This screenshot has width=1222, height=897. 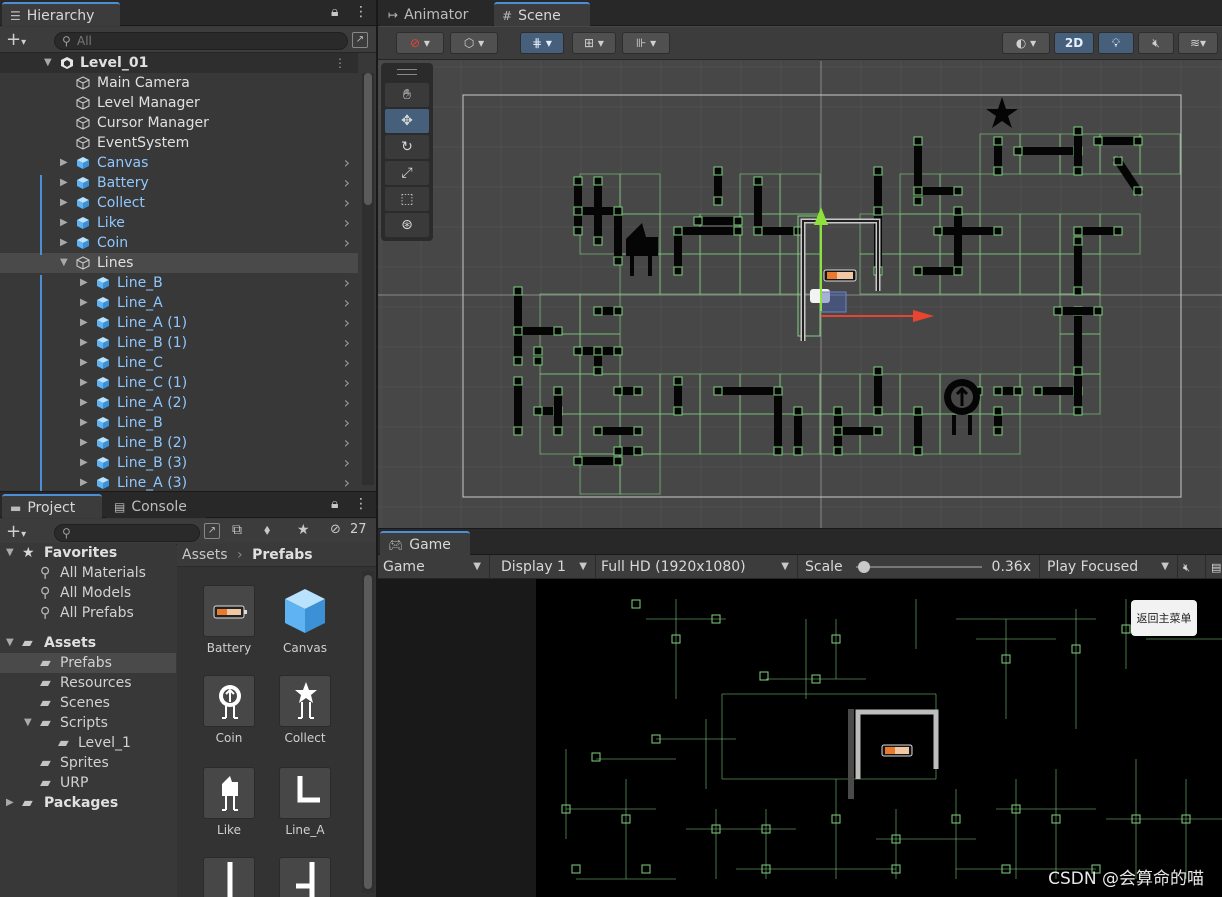 I want to click on create-asset-button: +▾, so click(x=16, y=531).